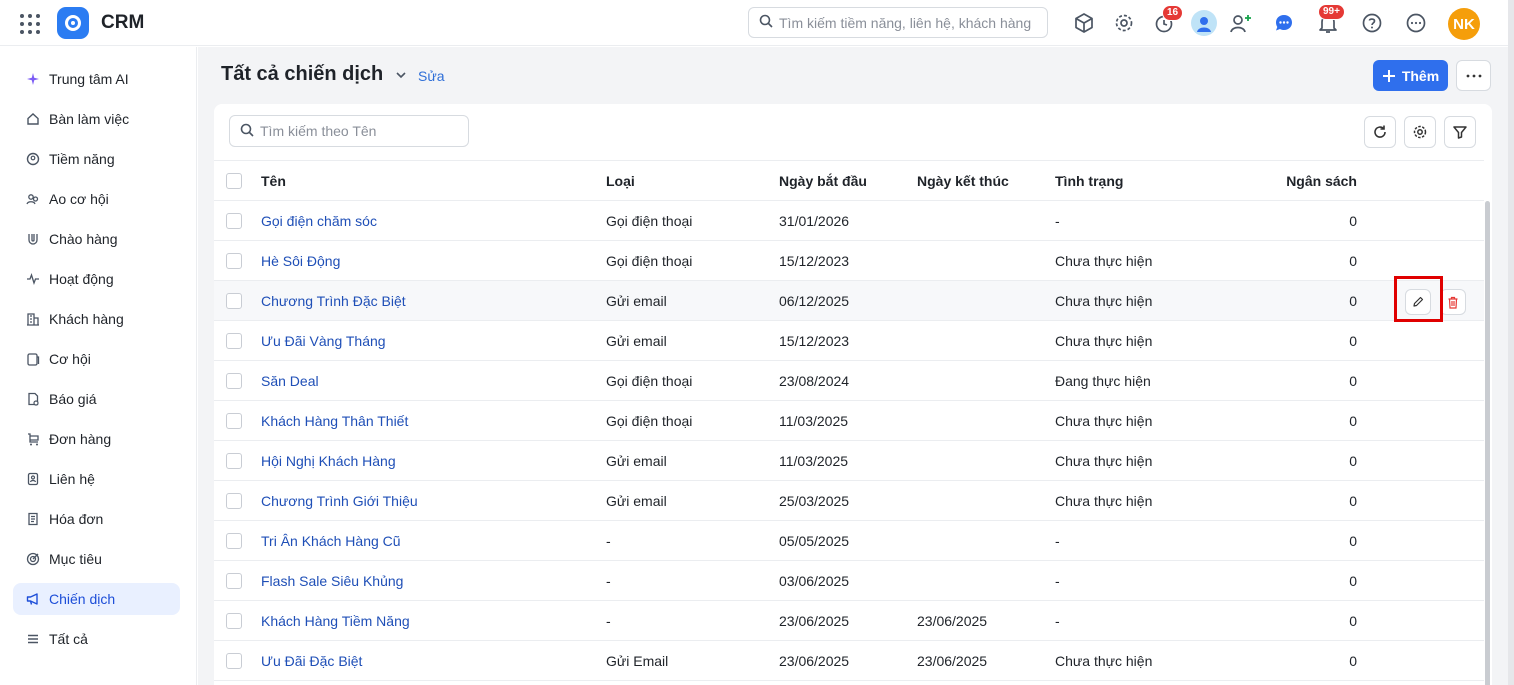  I want to click on sidebar-item-label: Báo giá, so click(73, 399).